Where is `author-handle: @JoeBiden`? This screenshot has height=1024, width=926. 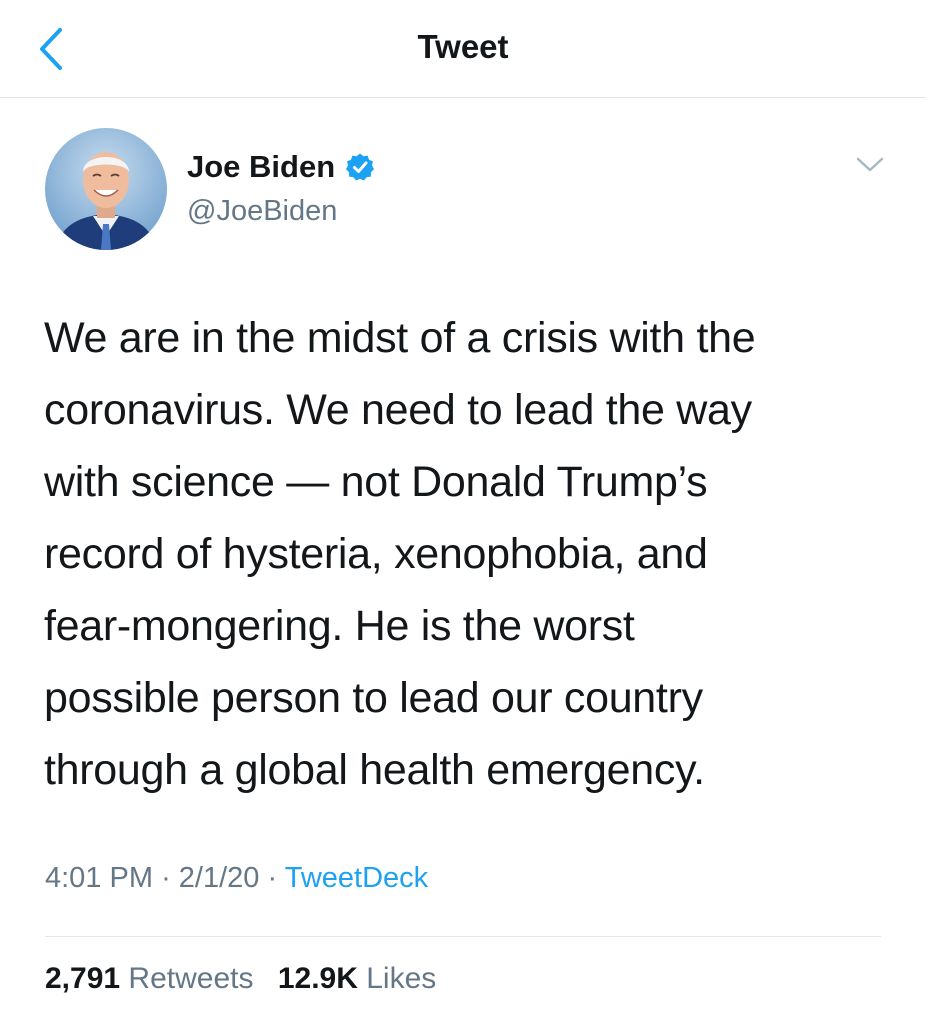
author-handle: @JoeBiden is located at coordinates (262, 211).